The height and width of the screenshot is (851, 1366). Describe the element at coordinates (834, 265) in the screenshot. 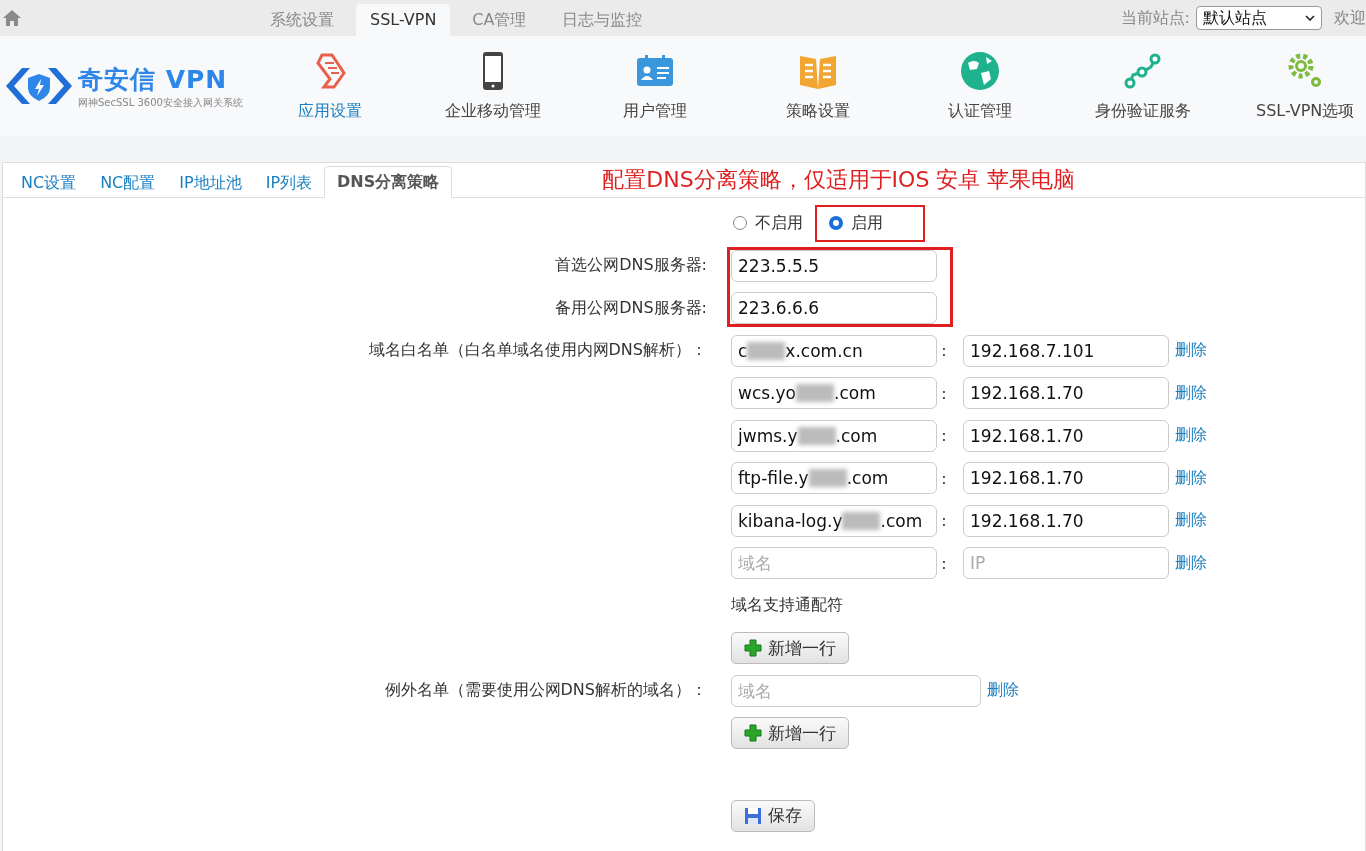

I see `input-field: 223.5.5.5` at that location.